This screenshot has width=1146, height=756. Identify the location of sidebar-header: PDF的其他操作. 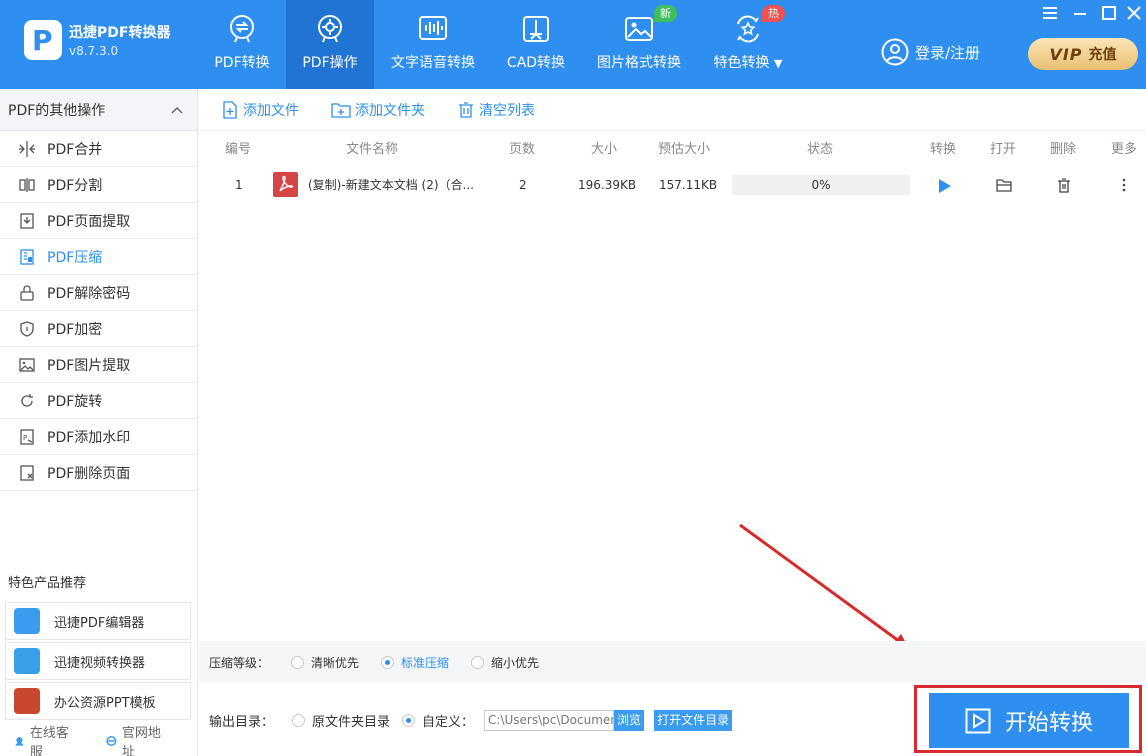
(98, 110).